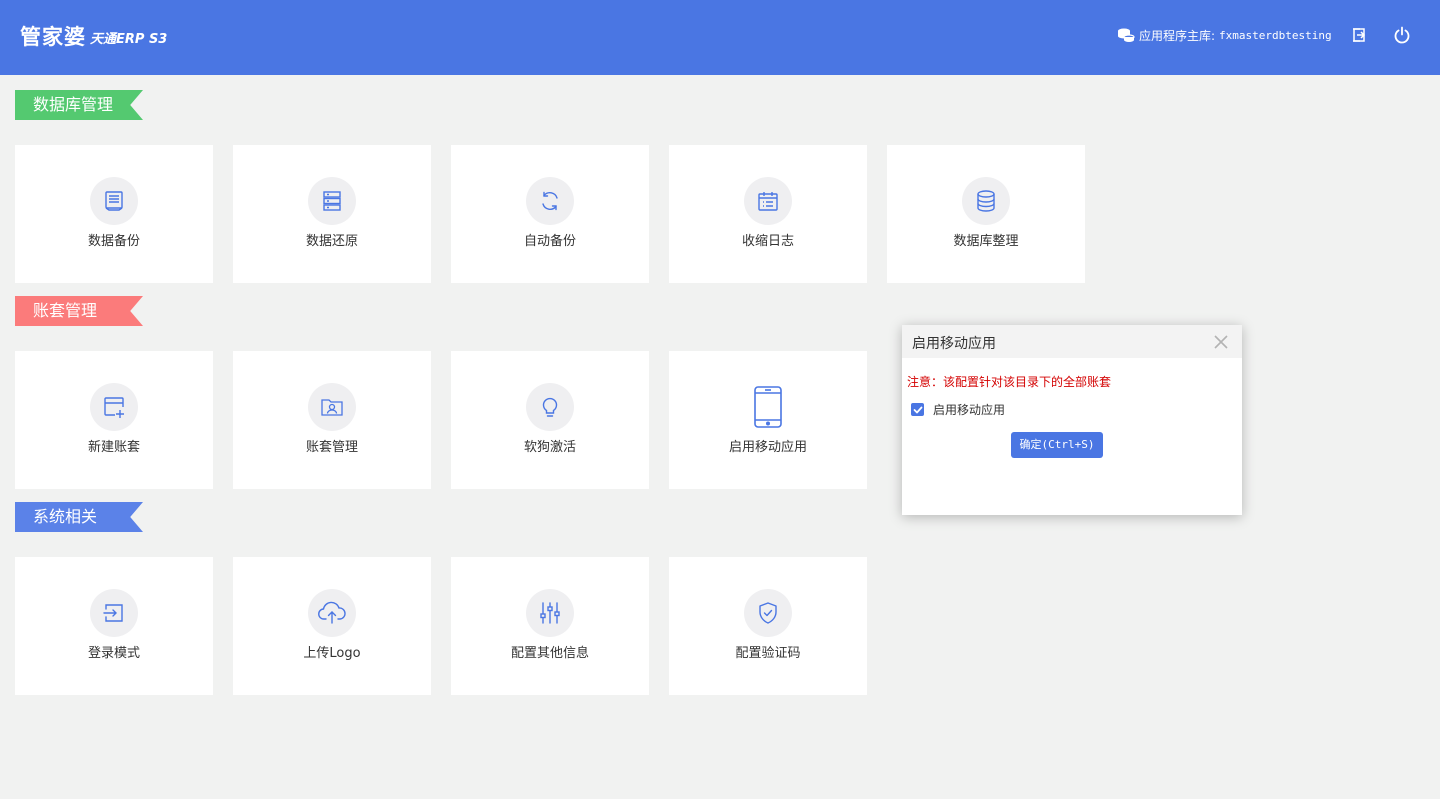 The width and height of the screenshot is (1440, 799). What do you see at coordinates (969, 410) in the screenshot?
I see `checkbox-label: 启用移动应用` at bounding box center [969, 410].